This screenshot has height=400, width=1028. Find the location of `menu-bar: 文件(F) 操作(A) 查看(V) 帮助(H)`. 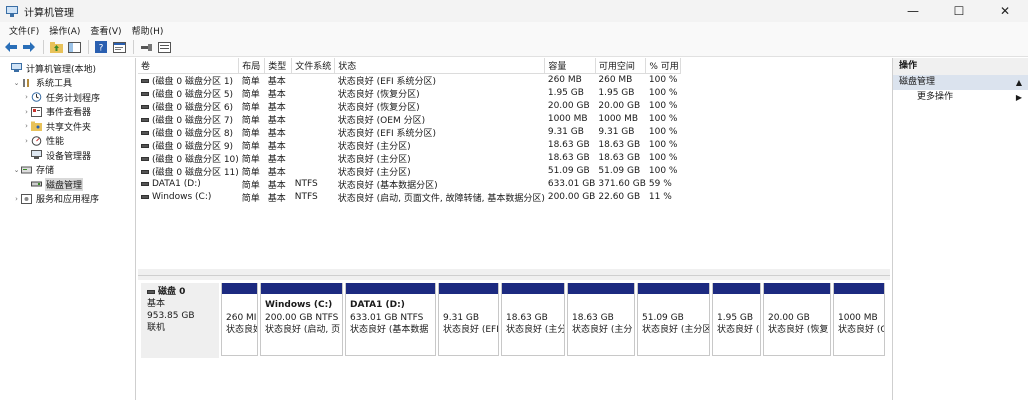

menu-bar: 文件(F) 操作(A) 查看(V) 帮助(H) is located at coordinates (514, 30).